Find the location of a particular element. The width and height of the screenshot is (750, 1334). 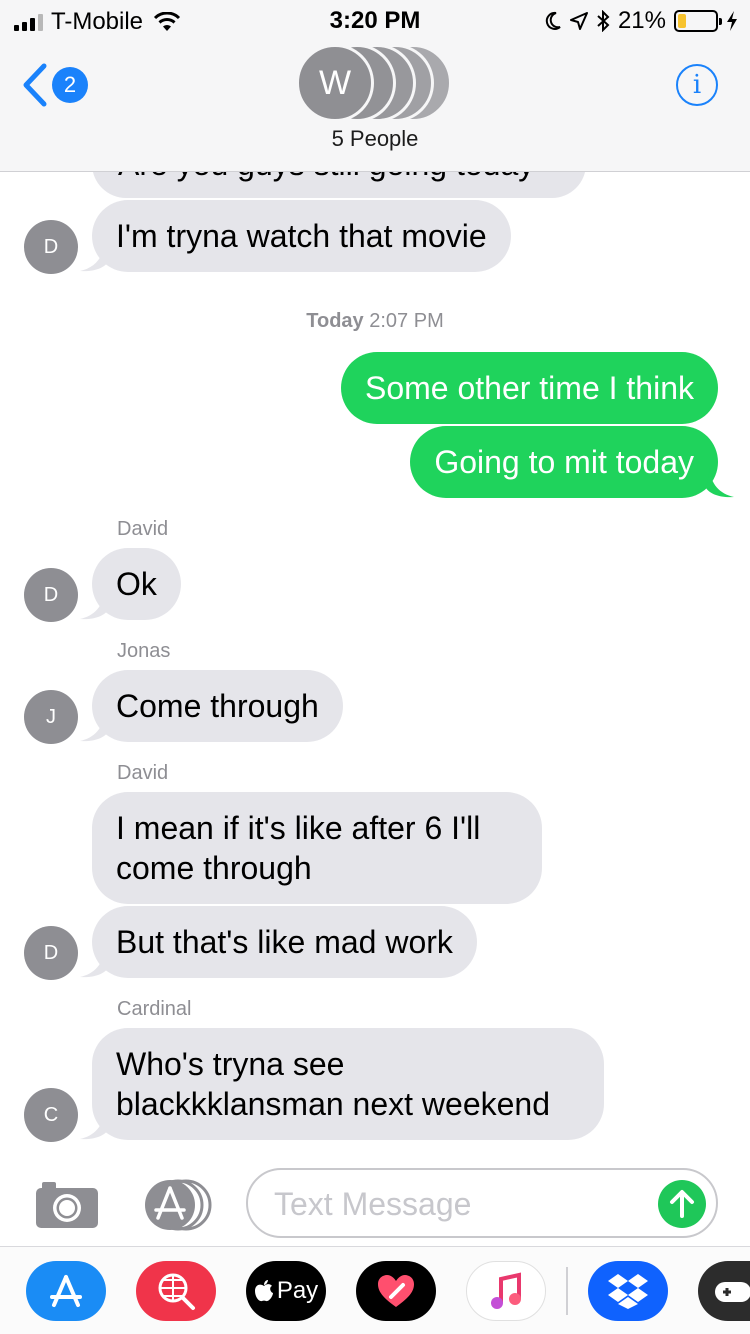

message-text: Come through is located at coordinates (217, 706).